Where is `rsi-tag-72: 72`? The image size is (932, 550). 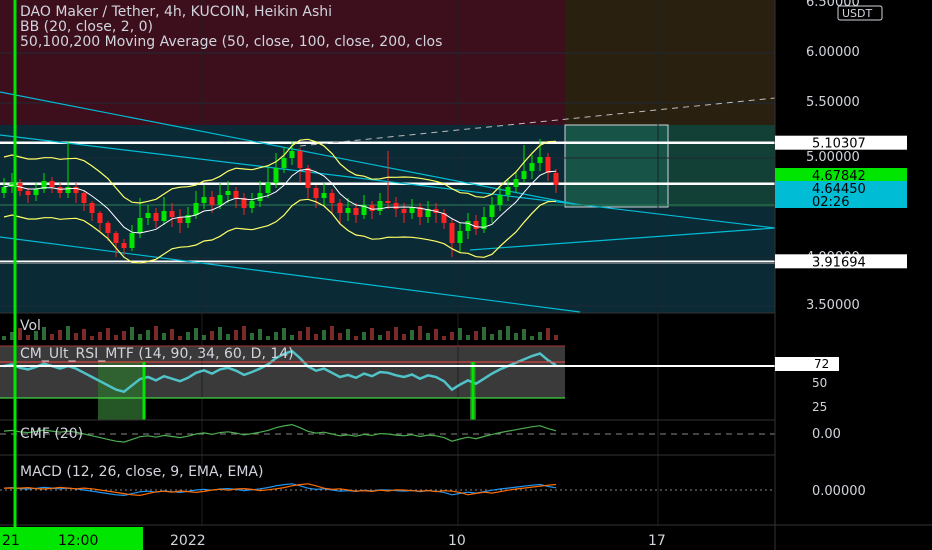
rsi-tag-72: 72 is located at coordinates (821, 364).